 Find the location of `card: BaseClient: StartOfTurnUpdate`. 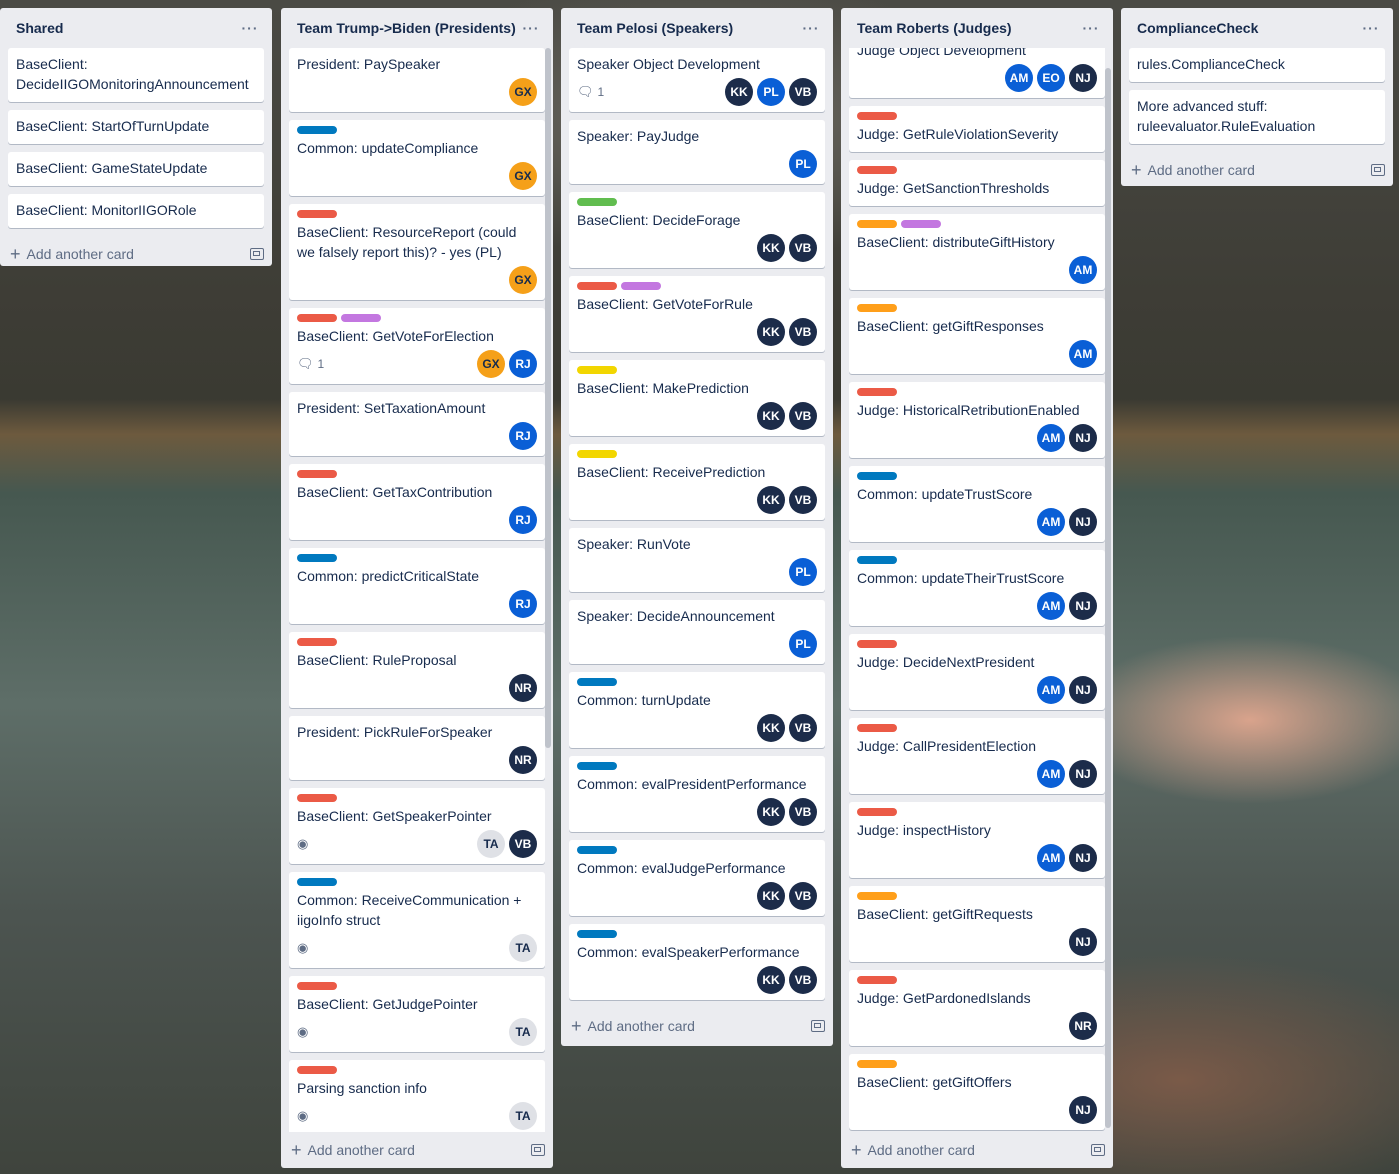

card: BaseClient: StartOfTurnUpdate is located at coordinates (136, 127).